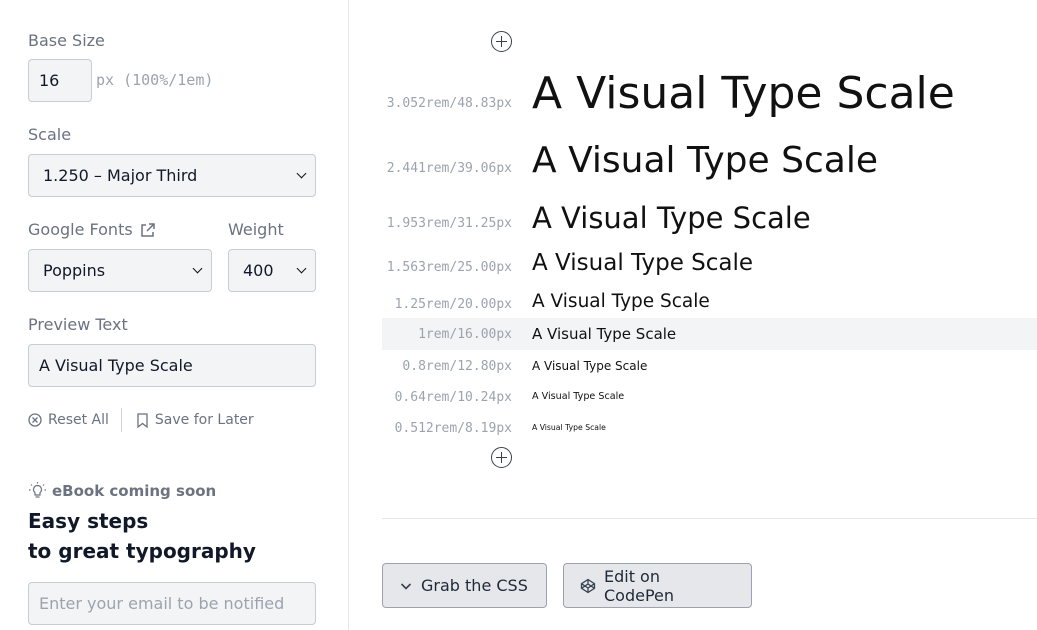  What do you see at coordinates (142, 536) in the screenshot?
I see `ebook-heading: Easy steps to great typography` at bounding box center [142, 536].